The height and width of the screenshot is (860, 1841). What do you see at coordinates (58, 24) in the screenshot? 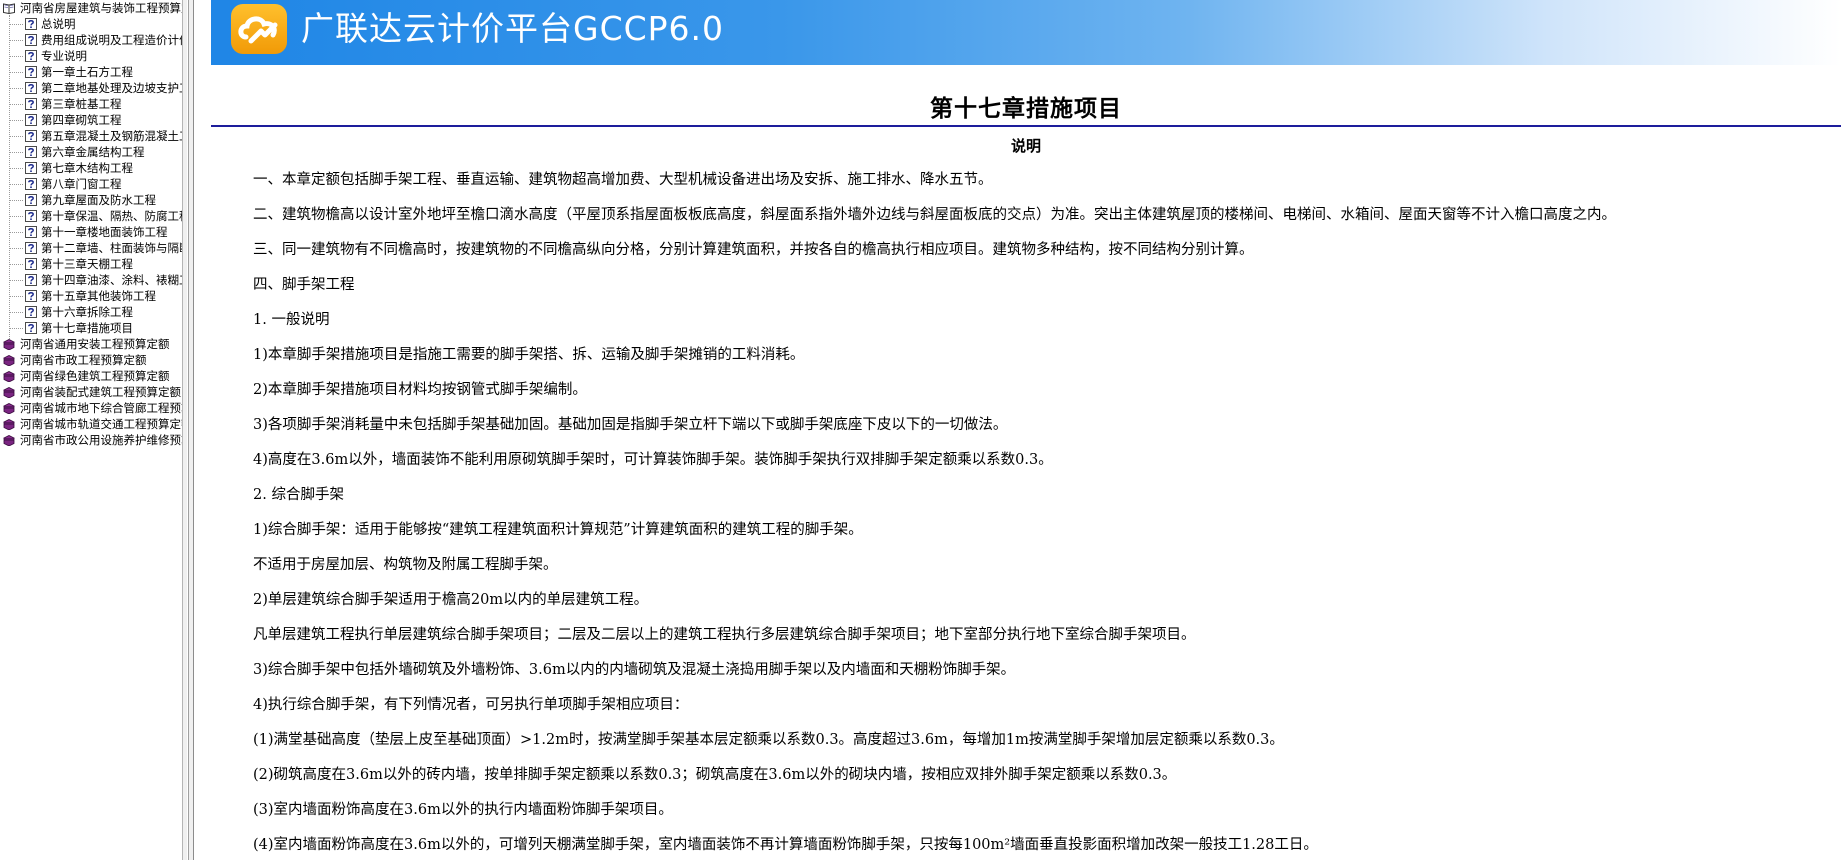
I see `tree-item-label: 总说明` at bounding box center [58, 24].